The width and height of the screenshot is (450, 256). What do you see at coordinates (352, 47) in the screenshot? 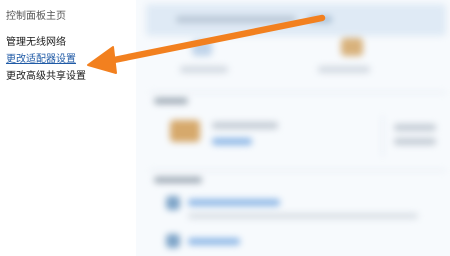
I see `house-icon` at bounding box center [352, 47].